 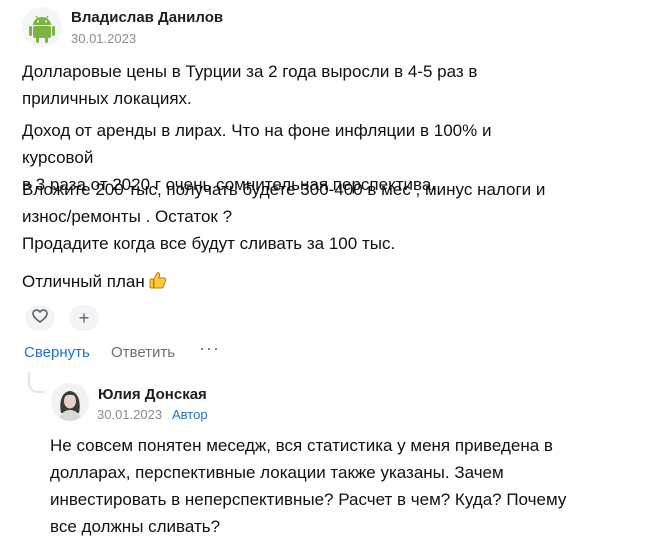 What do you see at coordinates (147, 17) in the screenshot?
I see `comment-author: Владислав Данилов` at bounding box center [147, 17].